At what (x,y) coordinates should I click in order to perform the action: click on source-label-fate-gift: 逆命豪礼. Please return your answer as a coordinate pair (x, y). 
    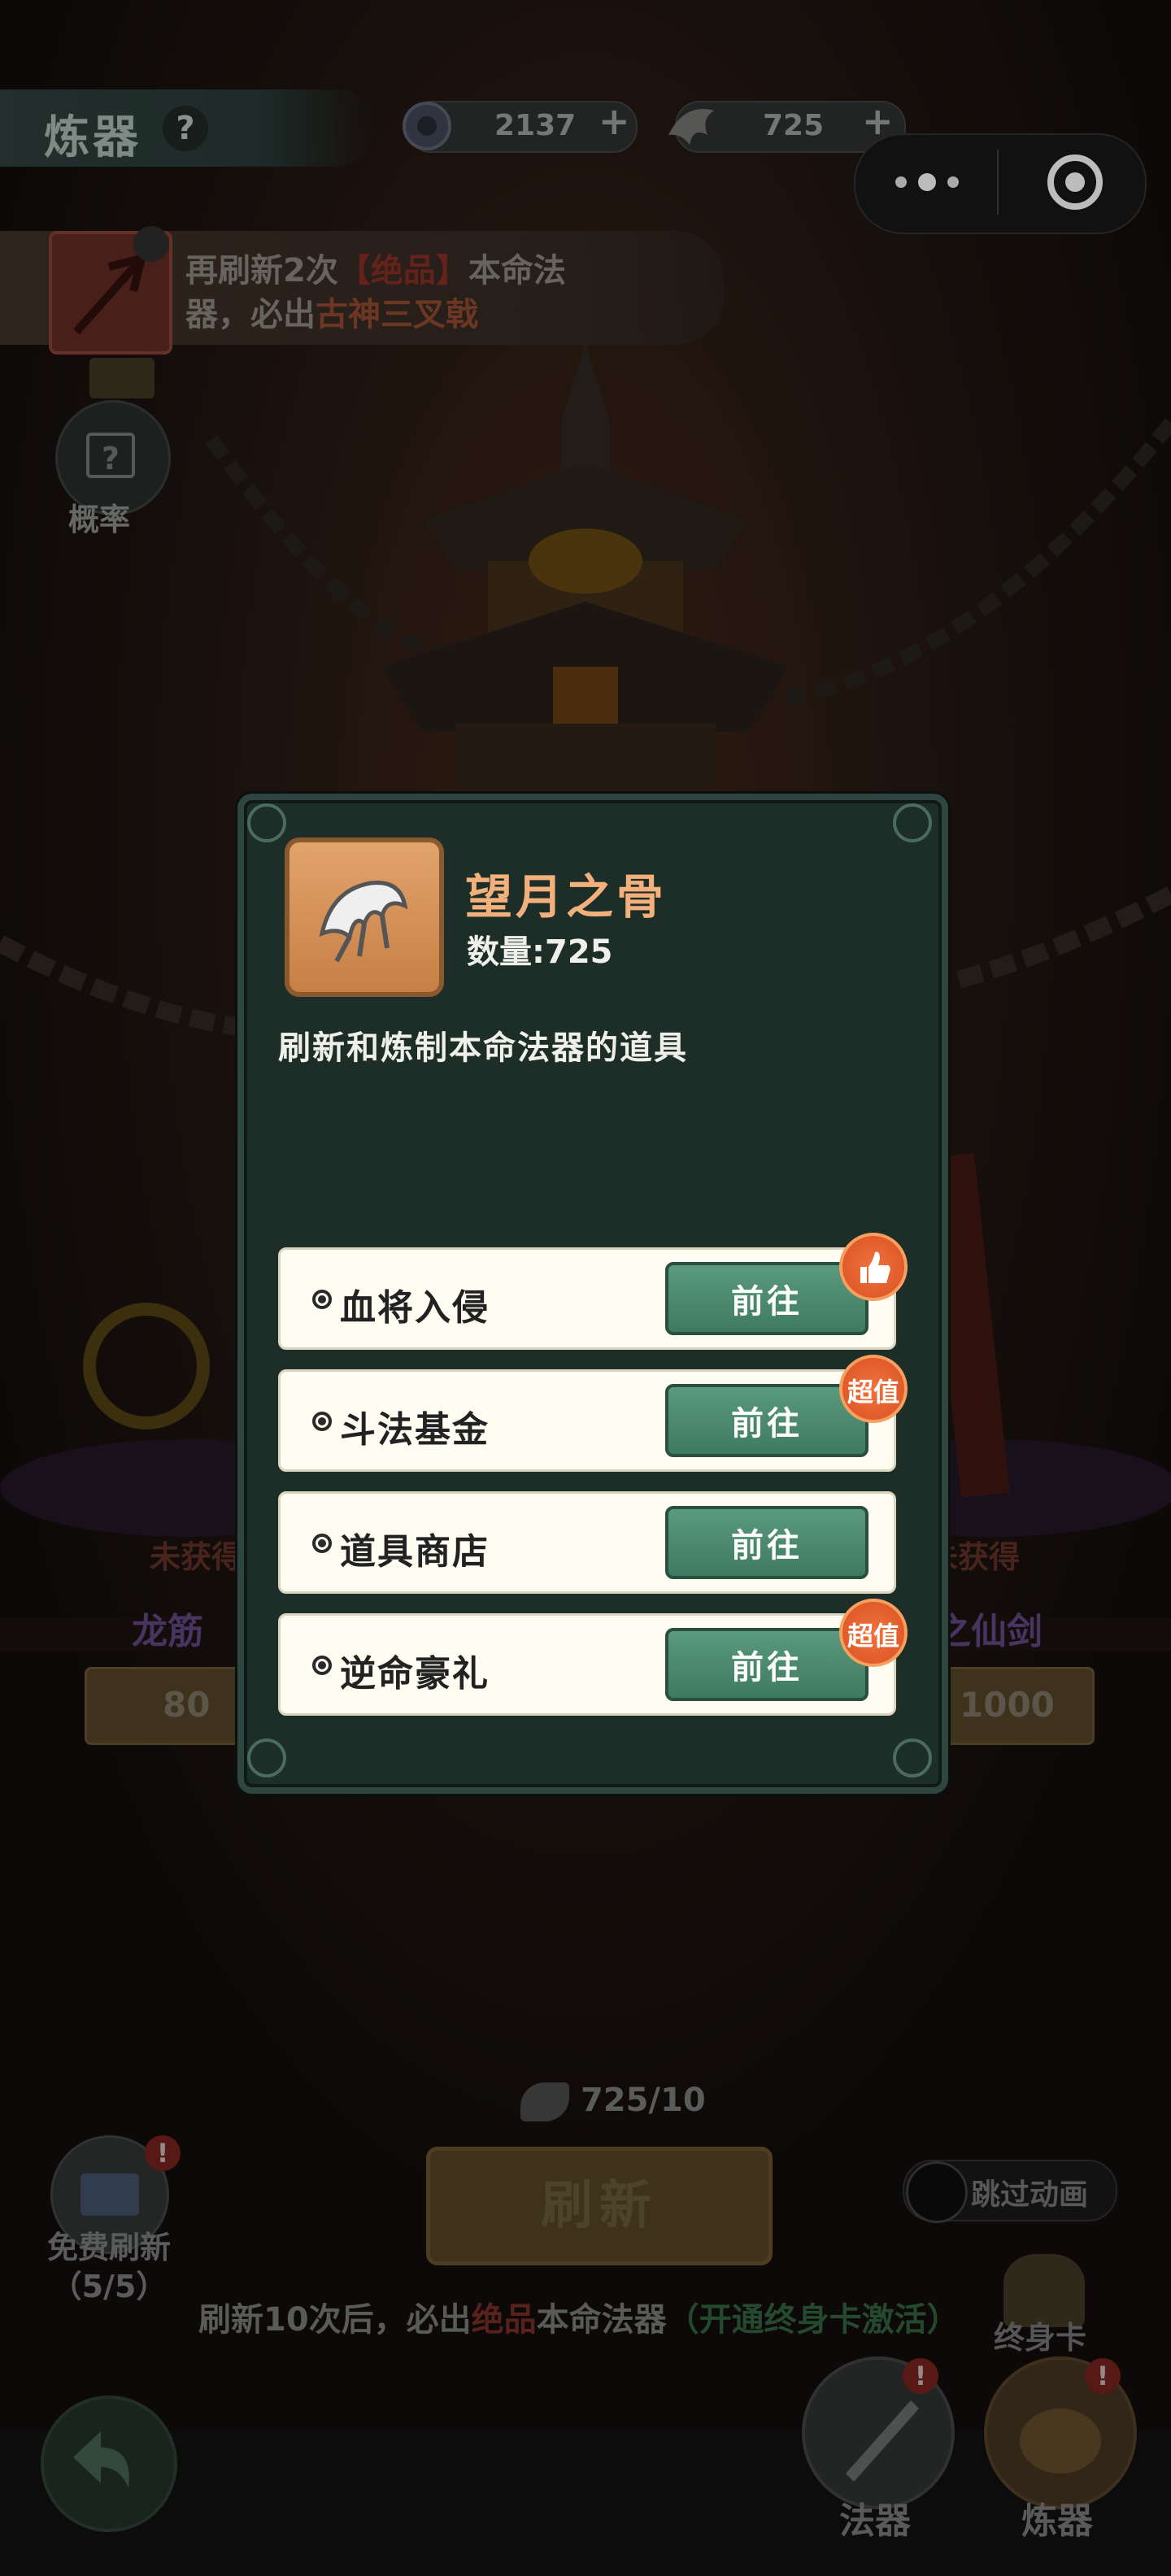
    Looking at the image, I should click on (415, 1674).